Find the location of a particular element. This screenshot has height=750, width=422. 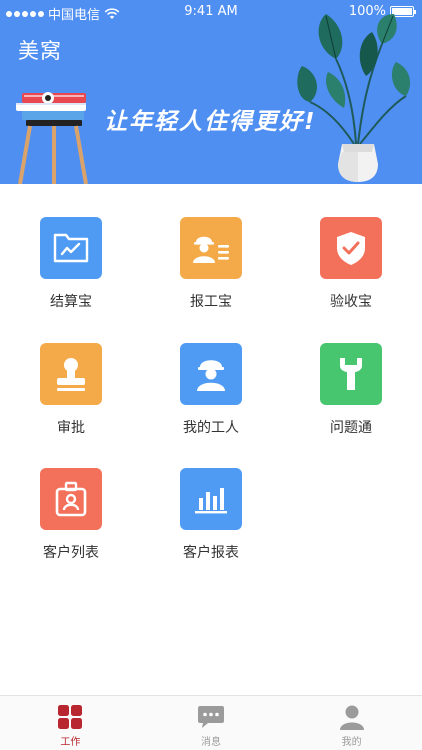

tab-work-label: 工作 is located at coordinates (70, 742).